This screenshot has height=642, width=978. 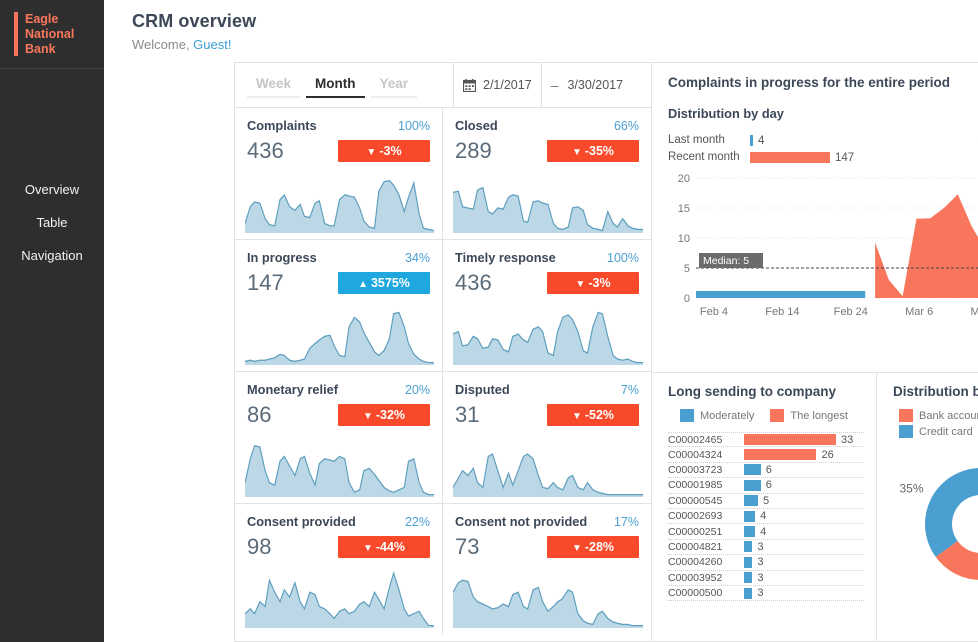 I want to click on avg-difference-note: AVG difference 33% vs. previous month, so click(x=949, y=148).